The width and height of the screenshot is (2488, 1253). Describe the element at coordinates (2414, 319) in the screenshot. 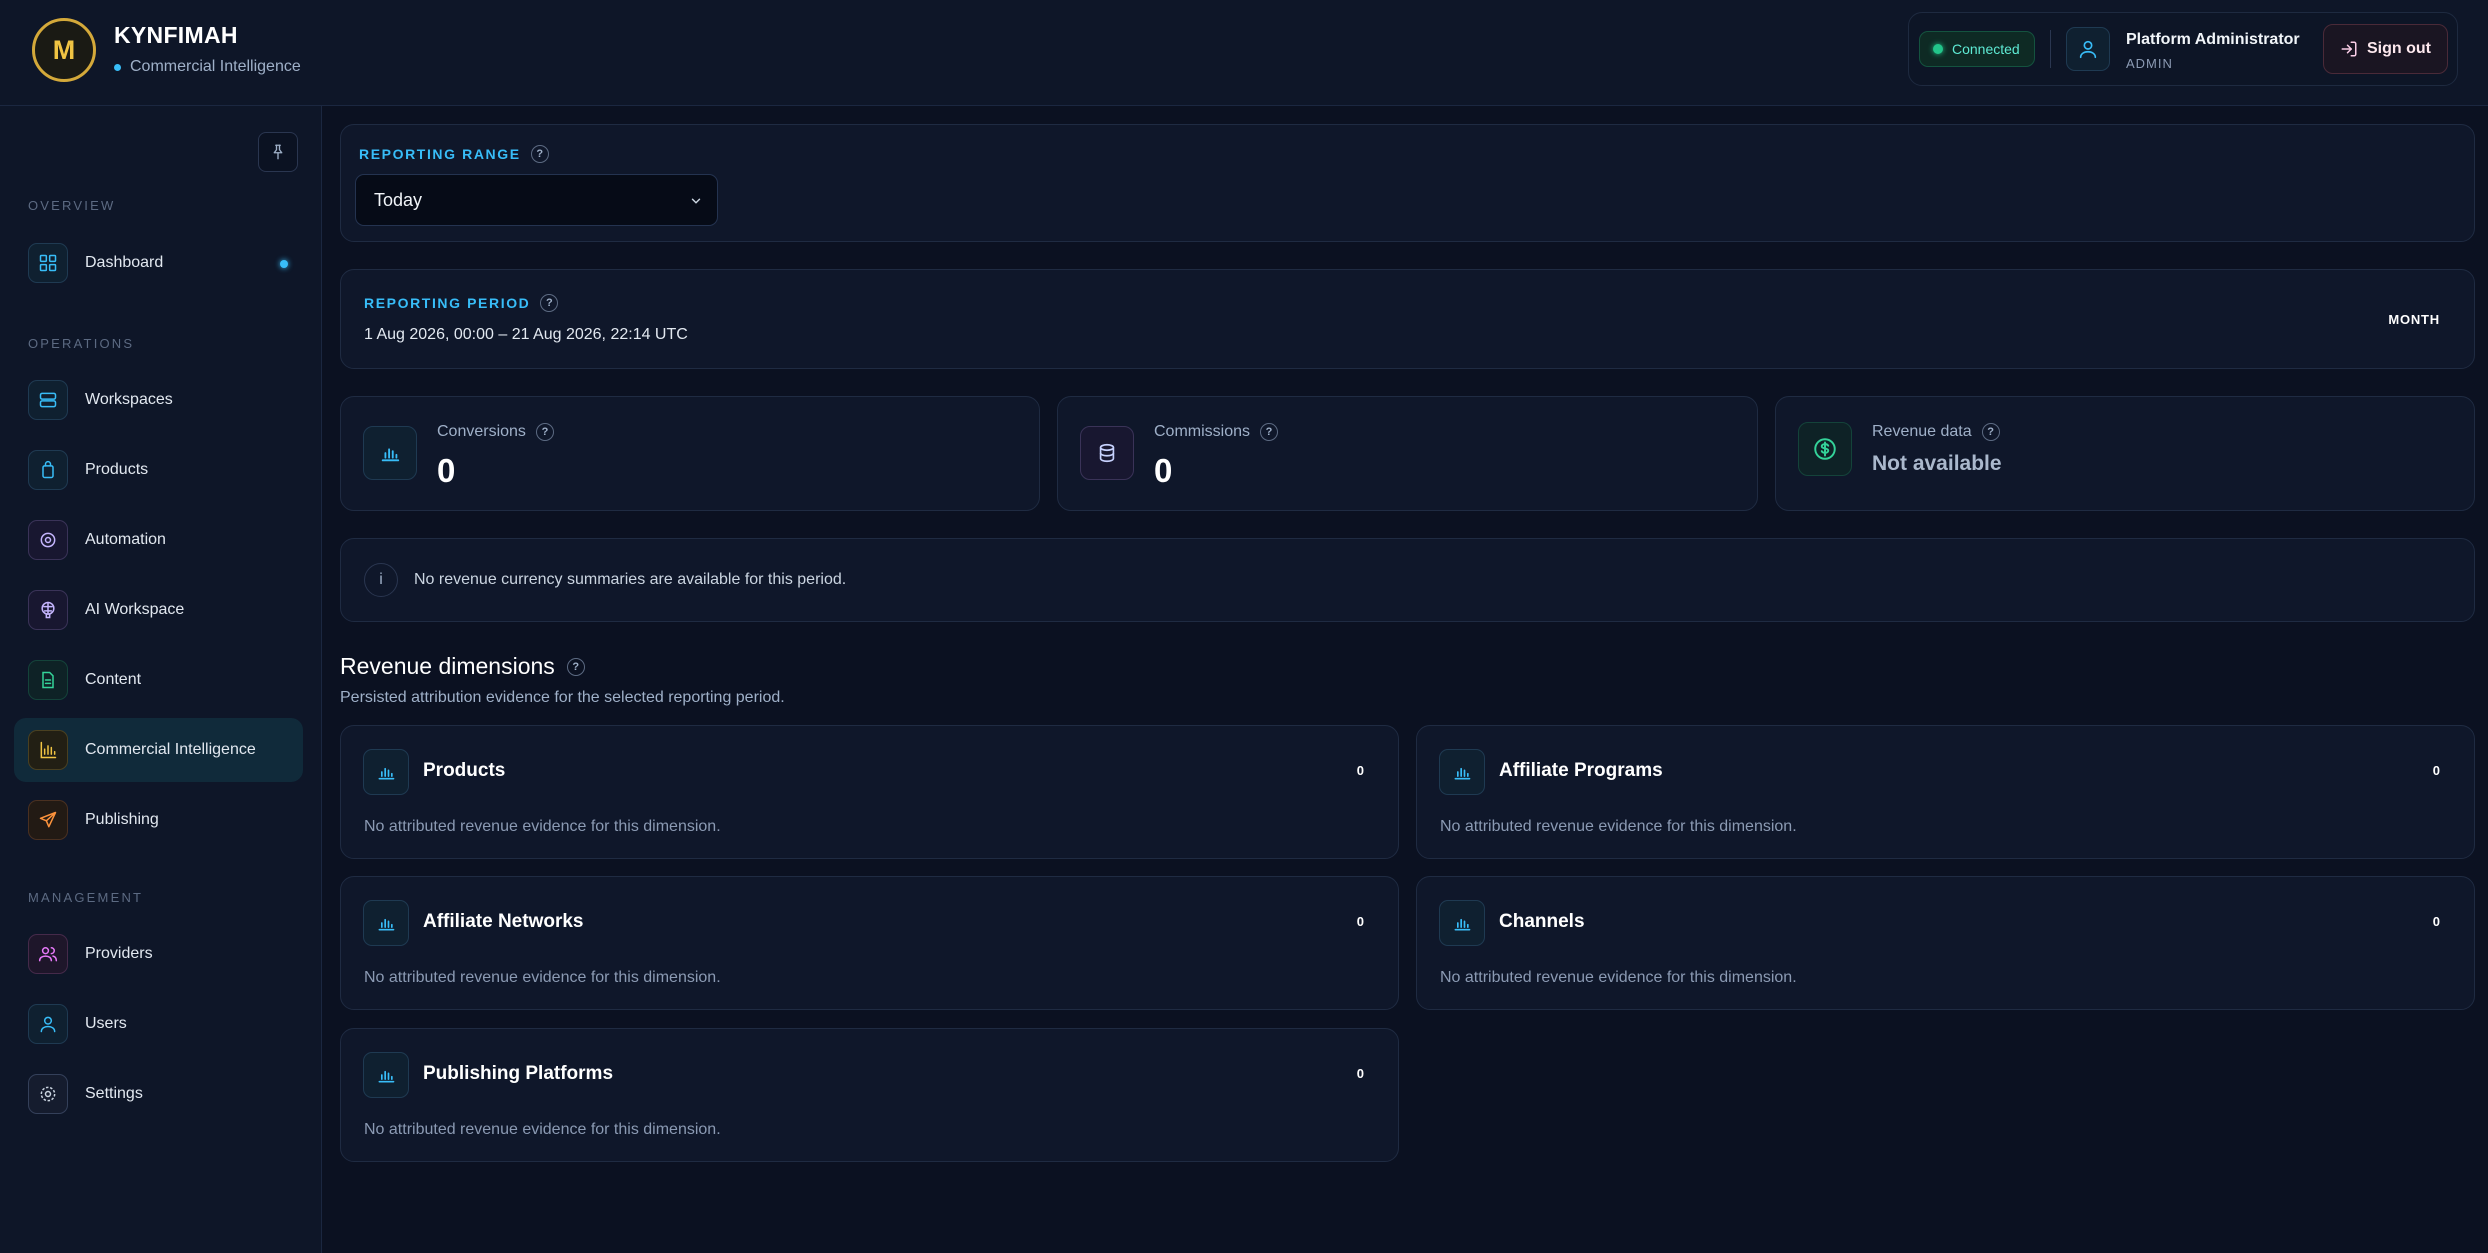

I see `period-granularity: MONTH` at that location.